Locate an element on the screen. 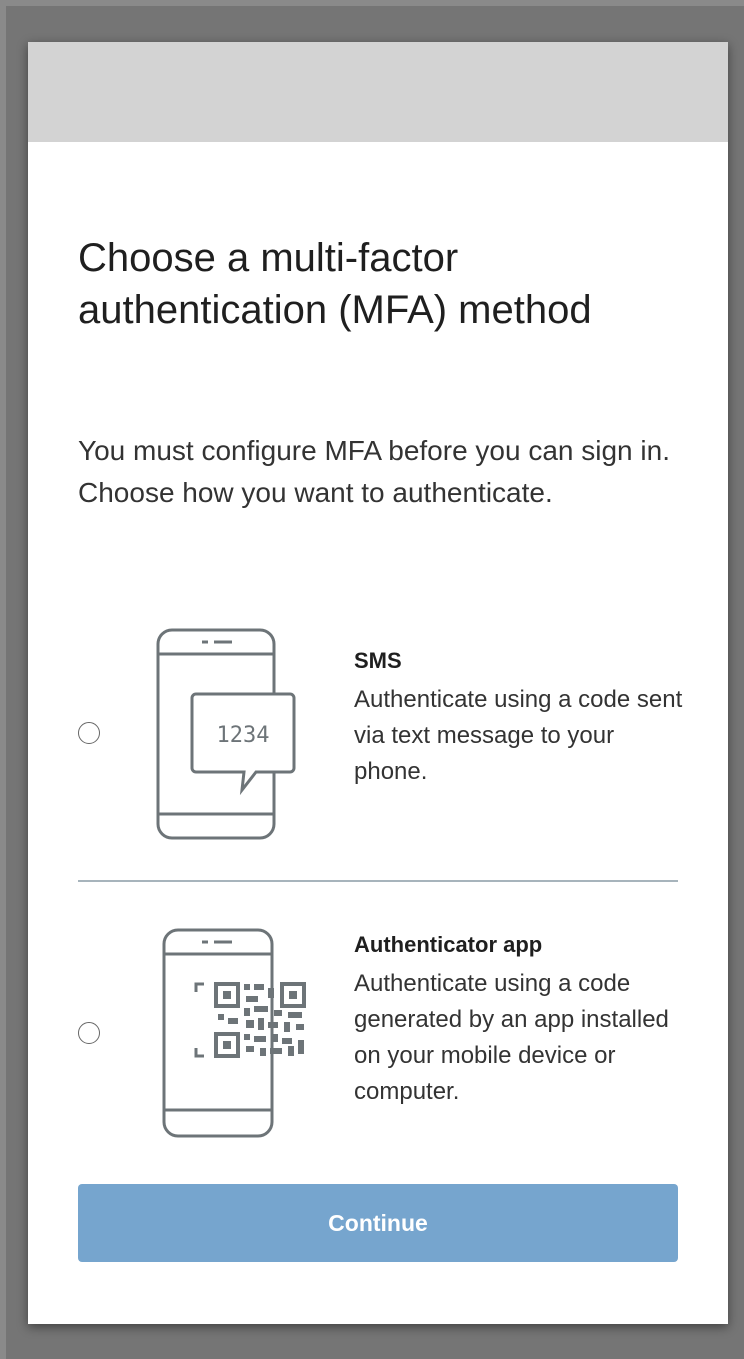  options-divider is located at coordinates (378, 881).